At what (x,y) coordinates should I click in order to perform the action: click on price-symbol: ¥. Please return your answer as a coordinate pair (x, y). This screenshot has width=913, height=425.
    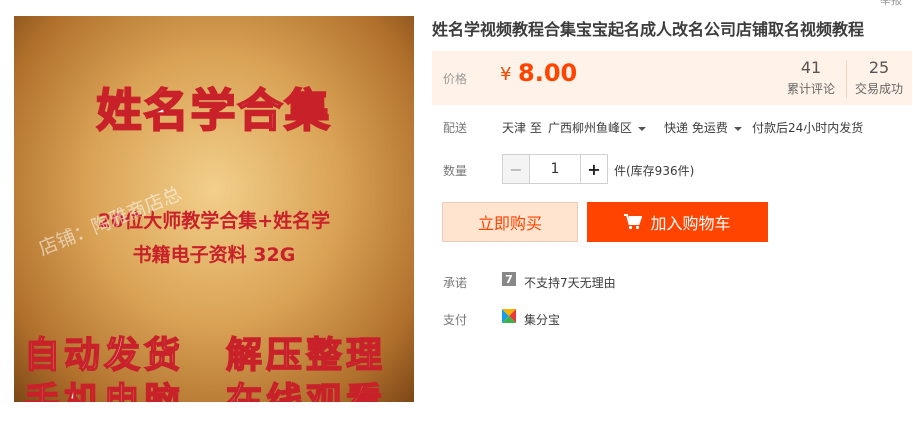
    Looking at the image, I should click on (506, 74).